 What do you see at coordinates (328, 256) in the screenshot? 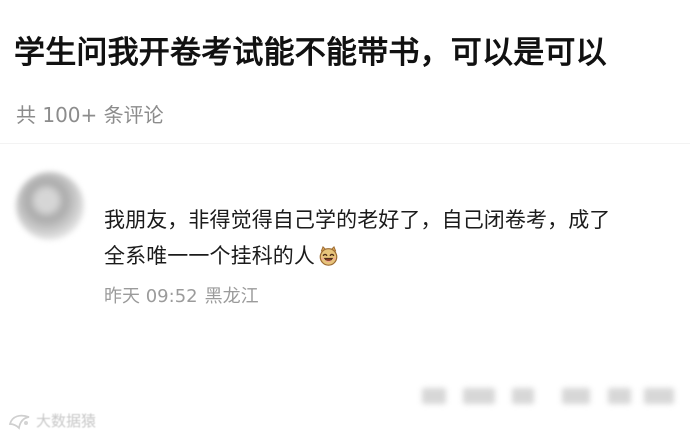
I see `laughing-face-emoji-icon` at bounding box center [328, 256].